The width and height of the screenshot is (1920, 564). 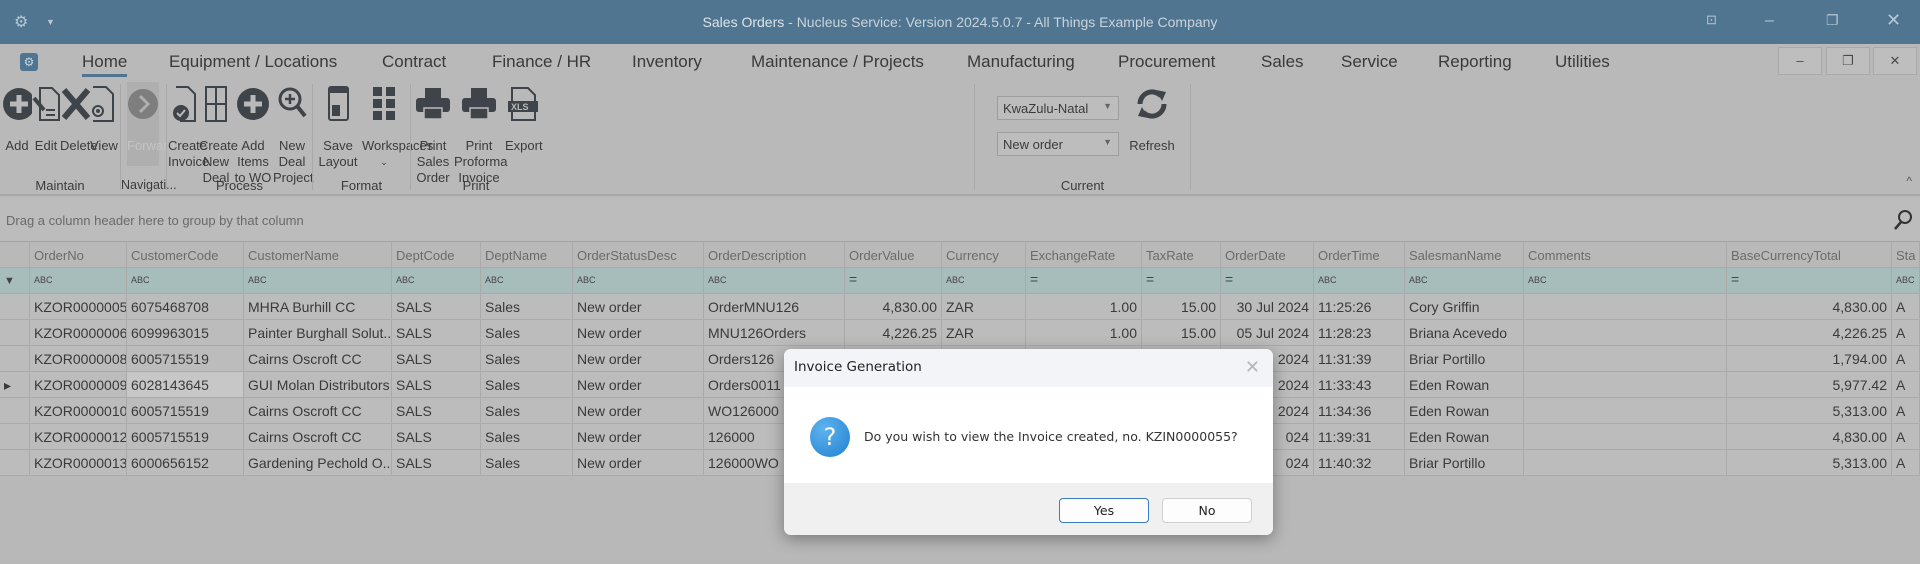 What do you see at coordinates (78, 306) in the screenshot?
I see `cell-order-no: KZOR0000005` at bounding box center [78, 306].